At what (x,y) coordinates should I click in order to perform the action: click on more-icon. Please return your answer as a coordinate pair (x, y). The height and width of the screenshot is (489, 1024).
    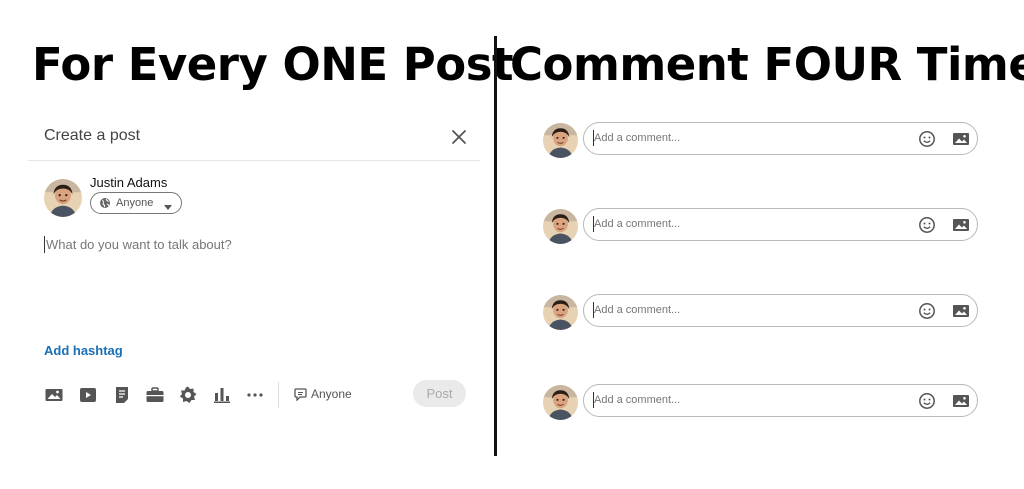
    Looking at the image, I should click on (255, 395).